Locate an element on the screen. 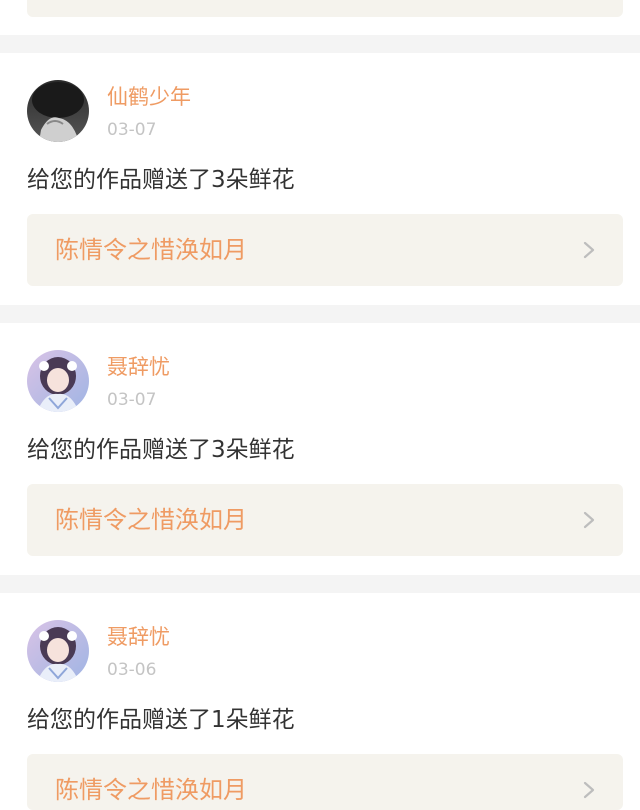 Image resolution: width=640 pixels, height=810 pixels. dark-portrait-avatar-icon is located at coordinates (58, 111).